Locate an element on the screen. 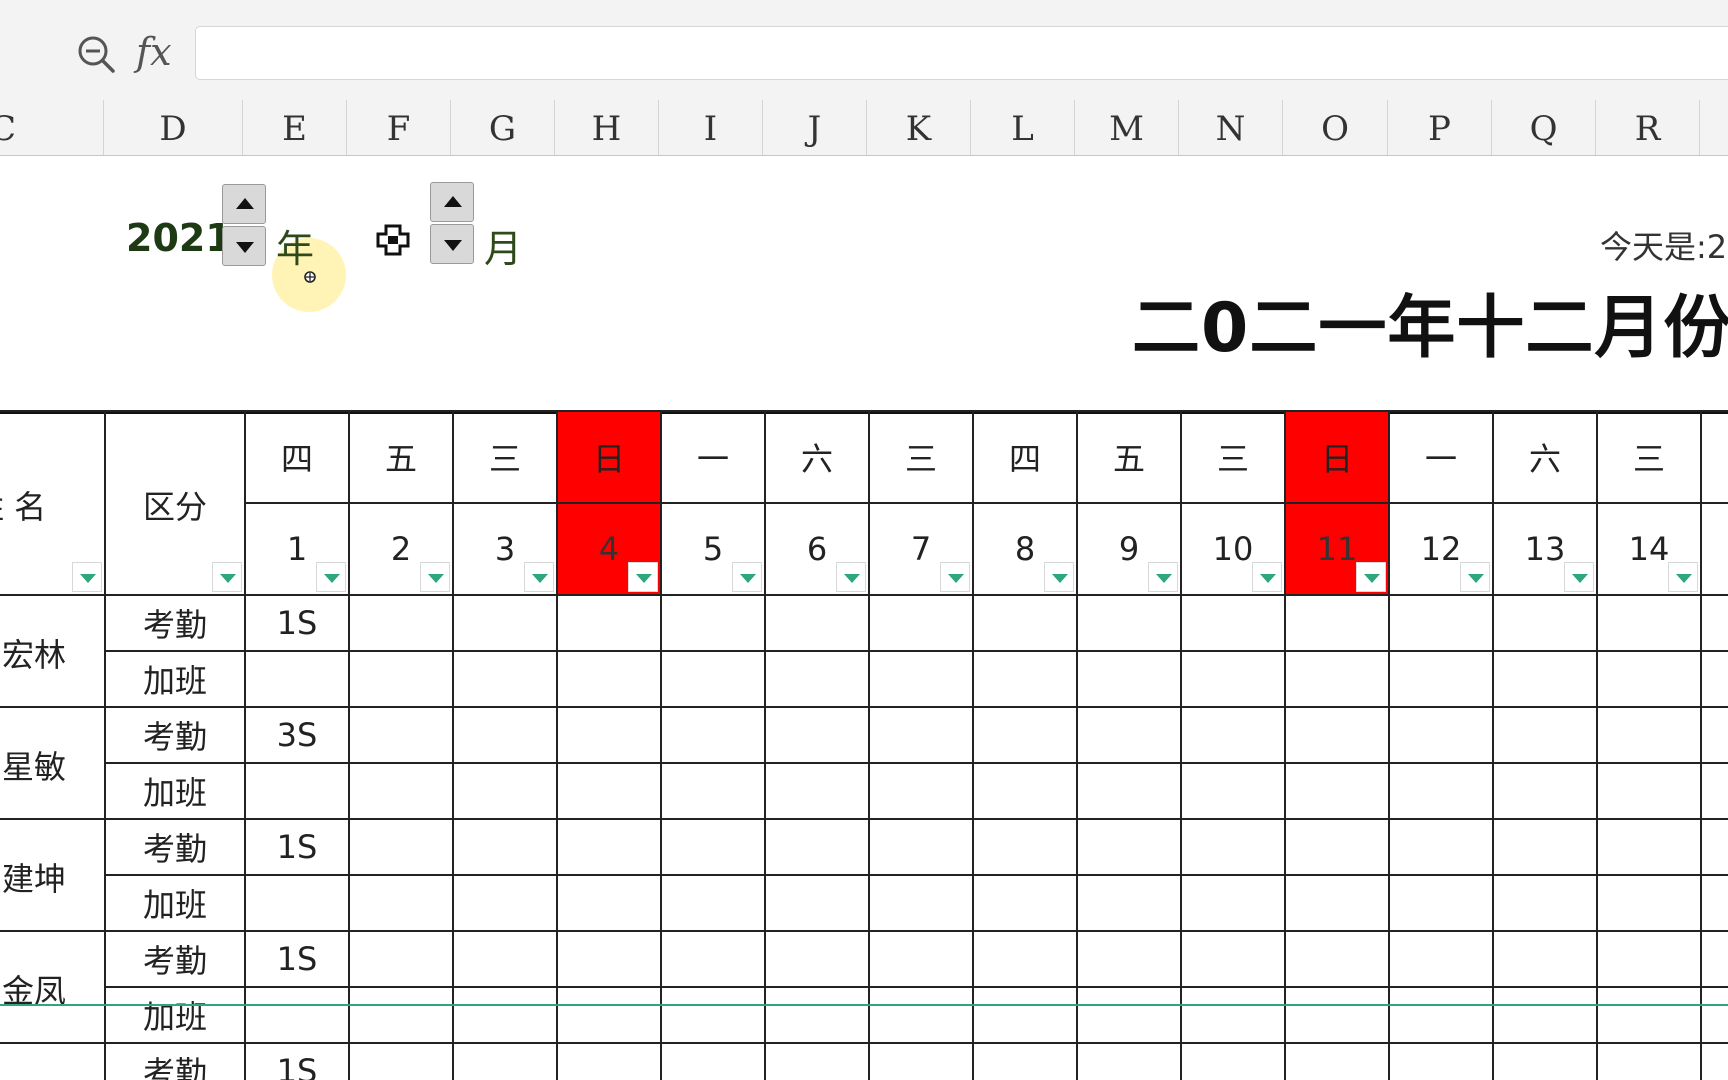  date-cell: 1 is located at coordinates (297, 549).